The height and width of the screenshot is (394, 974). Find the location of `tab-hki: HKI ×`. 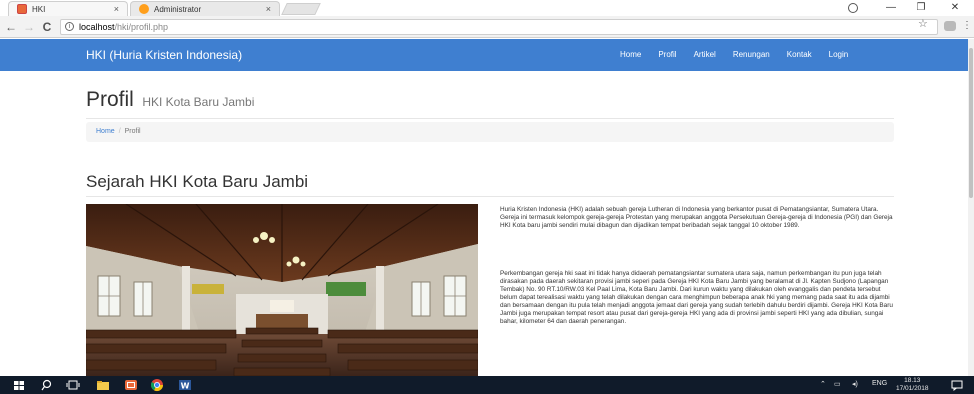

tab-hki: HKI × is located at coordinates (68, 8).